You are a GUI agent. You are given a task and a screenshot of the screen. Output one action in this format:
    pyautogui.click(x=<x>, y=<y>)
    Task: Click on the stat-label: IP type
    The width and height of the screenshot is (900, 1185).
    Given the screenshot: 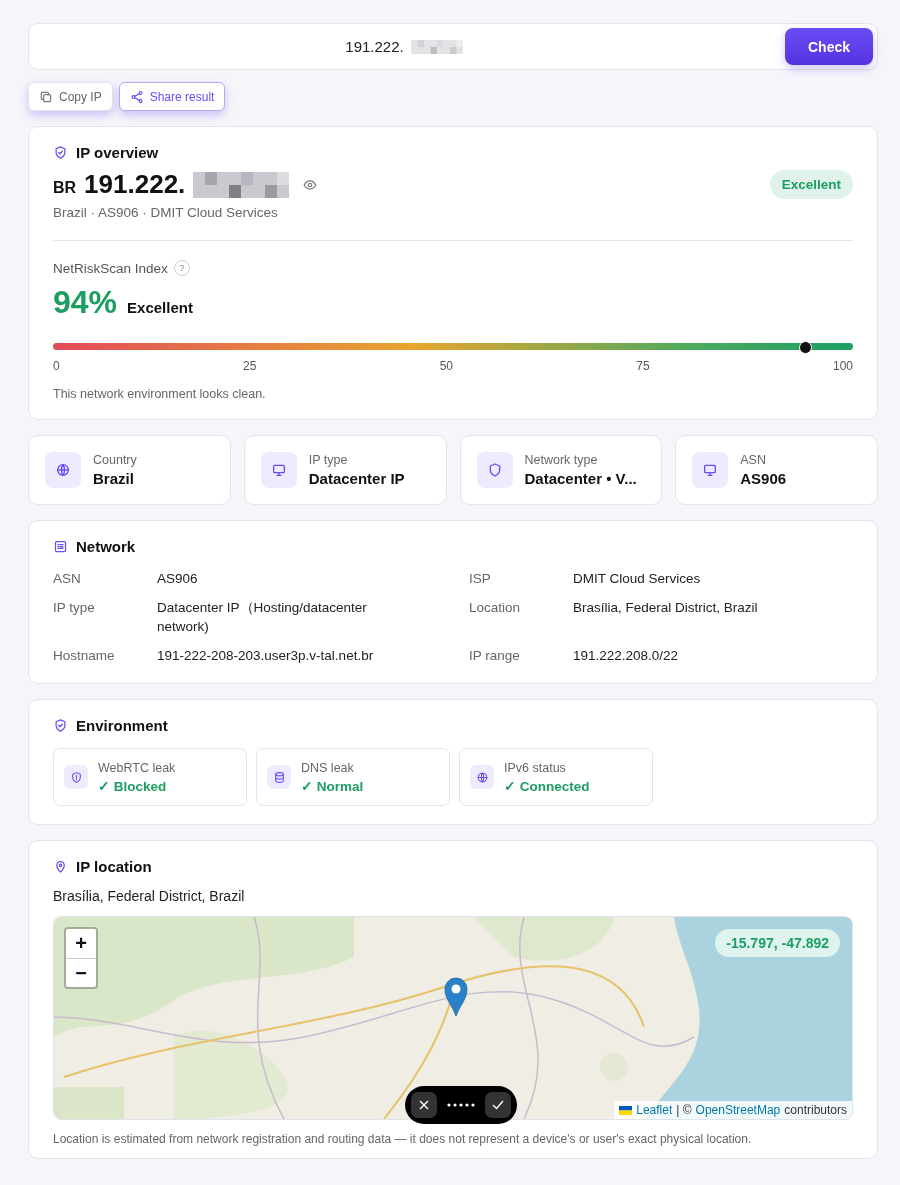 What is the action you would take?
    pyautogui.click(x=328, y=460)
    